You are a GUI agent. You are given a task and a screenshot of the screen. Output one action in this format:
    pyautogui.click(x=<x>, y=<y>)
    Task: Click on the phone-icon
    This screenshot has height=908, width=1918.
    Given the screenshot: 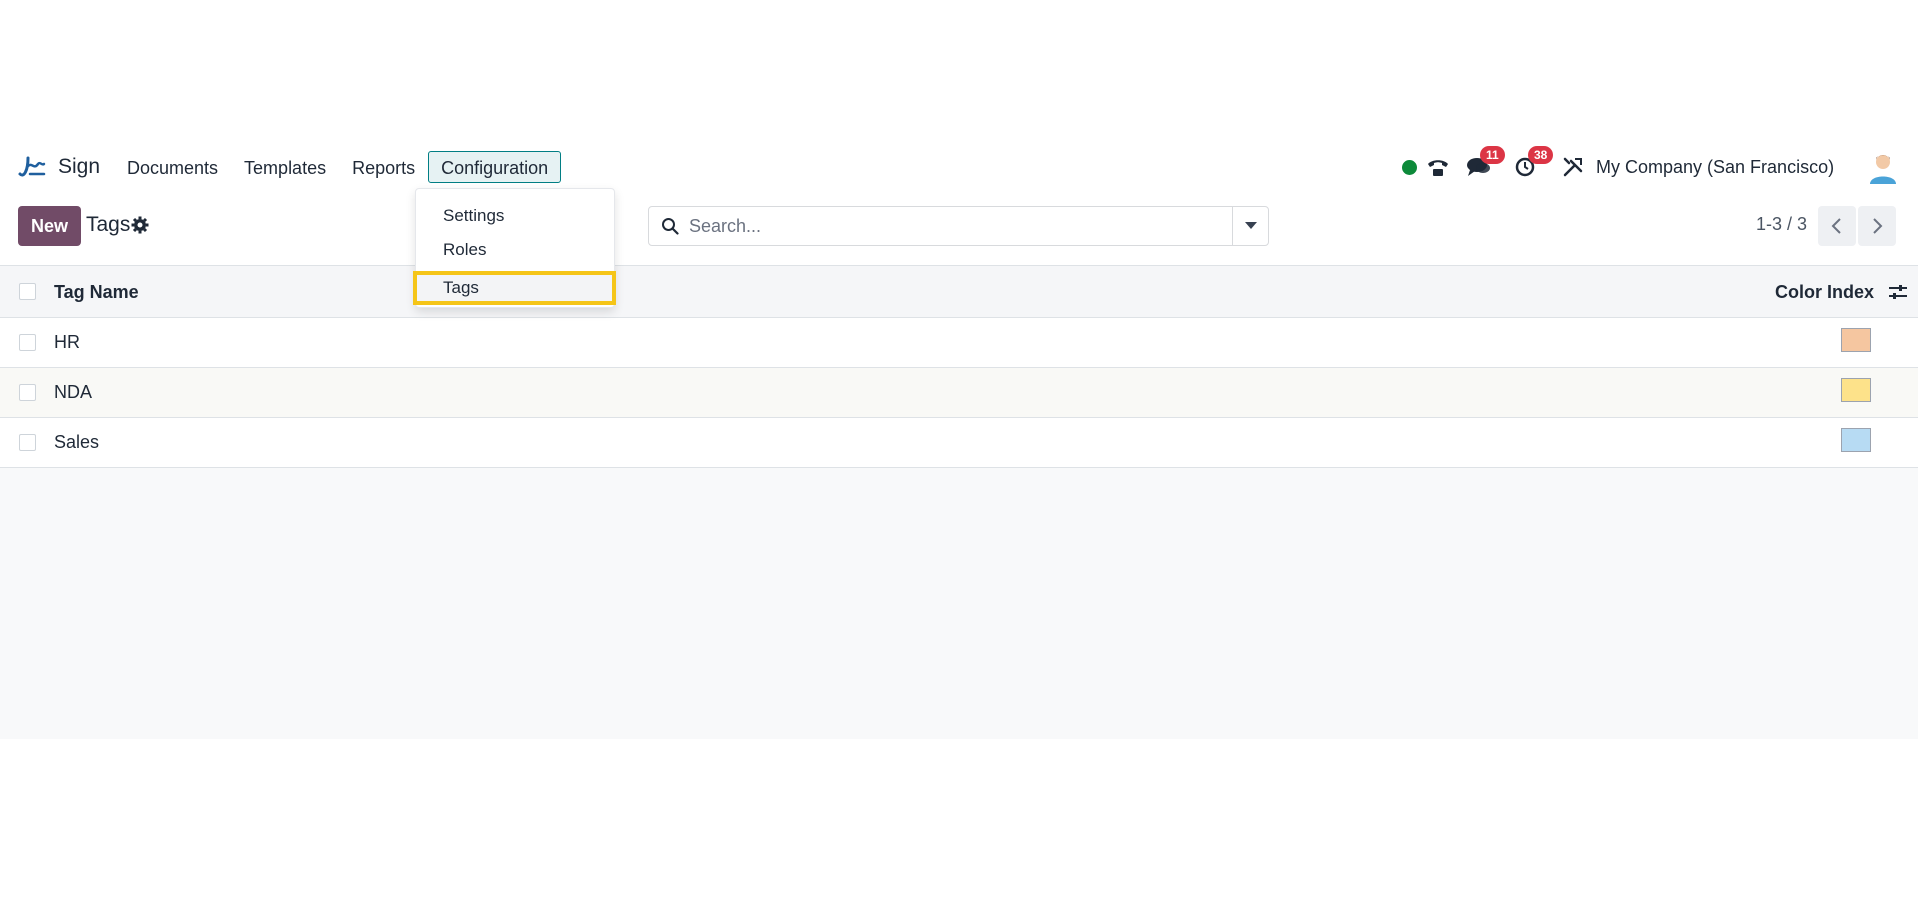 What is the action you would take?
    pyautogui.click(x=1438, y=168)
    